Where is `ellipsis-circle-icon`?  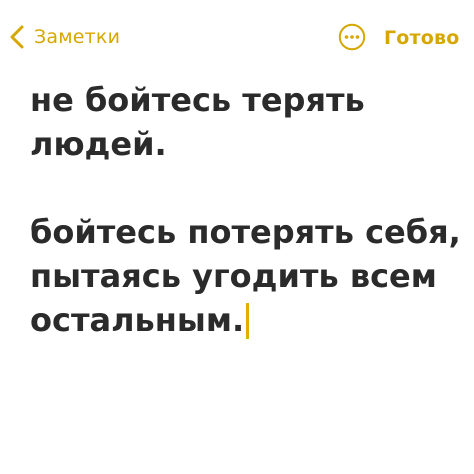
ellipsis-circle-icon is located at coordinates (352, 37).